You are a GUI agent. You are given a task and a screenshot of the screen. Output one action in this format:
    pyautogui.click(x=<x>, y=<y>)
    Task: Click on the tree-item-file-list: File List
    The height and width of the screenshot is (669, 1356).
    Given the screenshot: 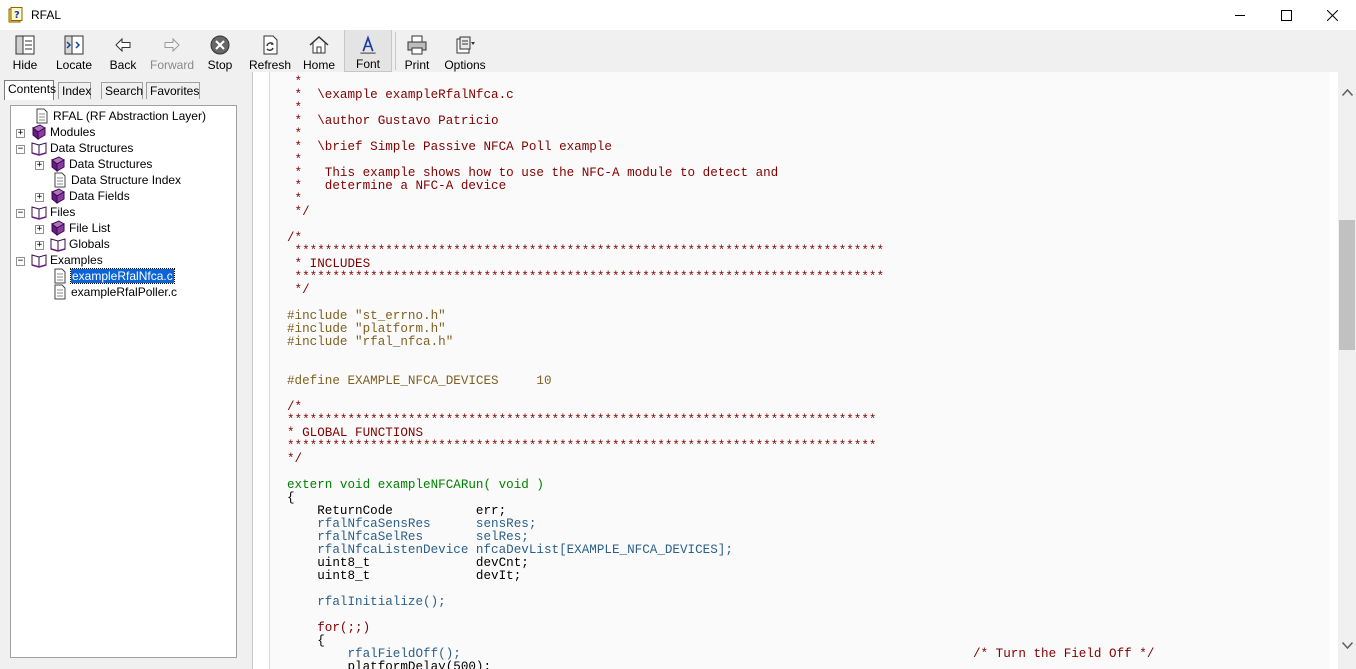 What is the action you would take?
    pyautogui.click(x=80, y=228)
    